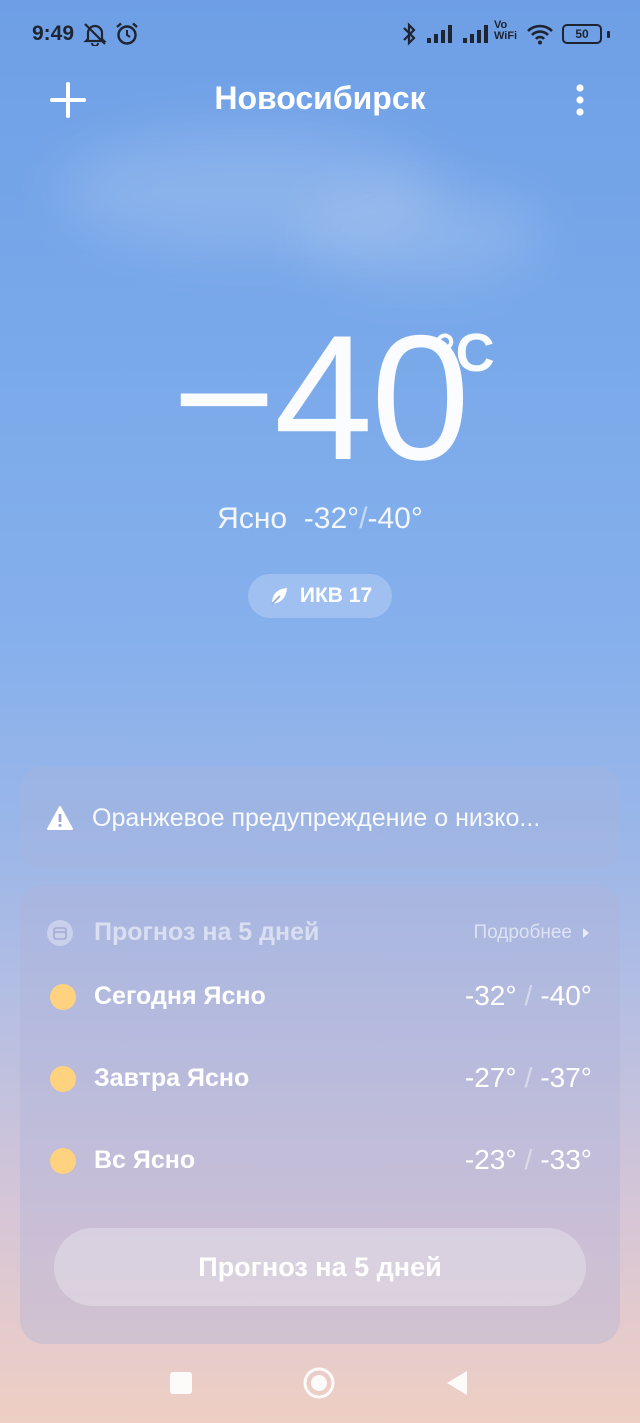  I want to click on low-temp: -40°, so click(395, 518).